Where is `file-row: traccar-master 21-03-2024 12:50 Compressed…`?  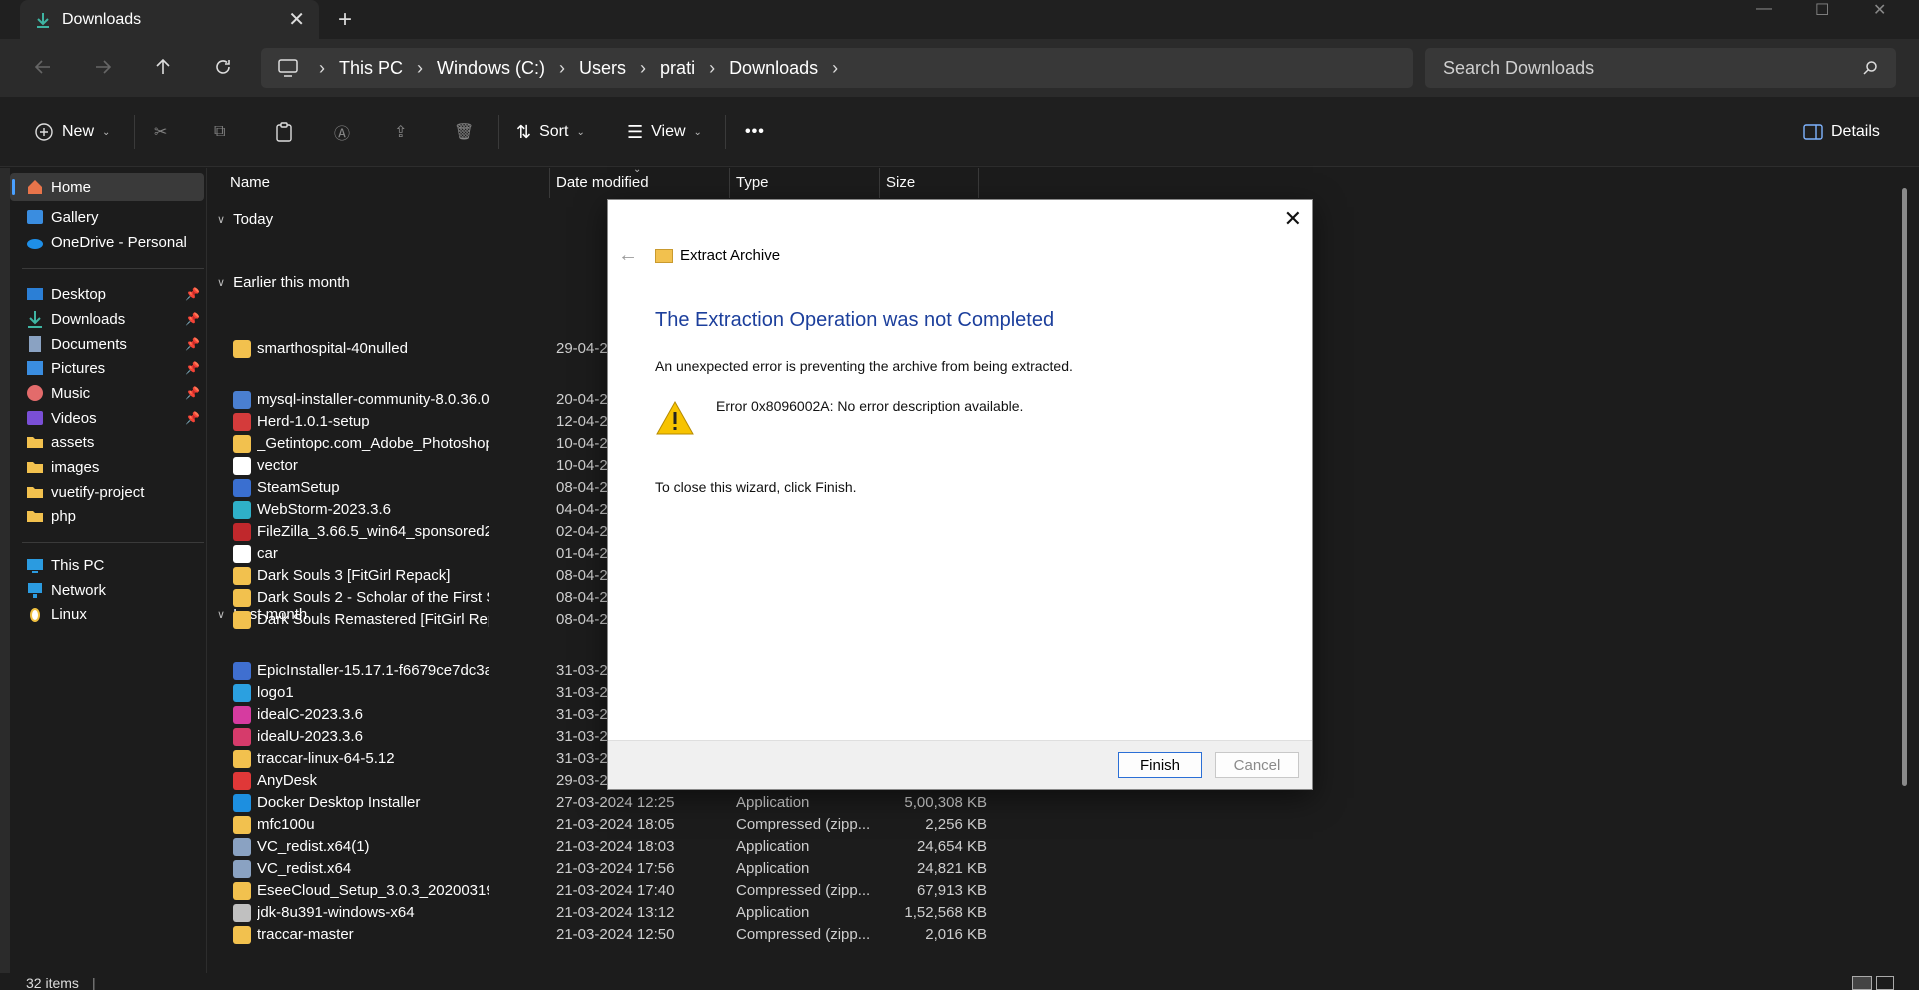
file-row: traccar-master 21-03-2024 12:50 Compressed… is located at coordinates (607, 935).